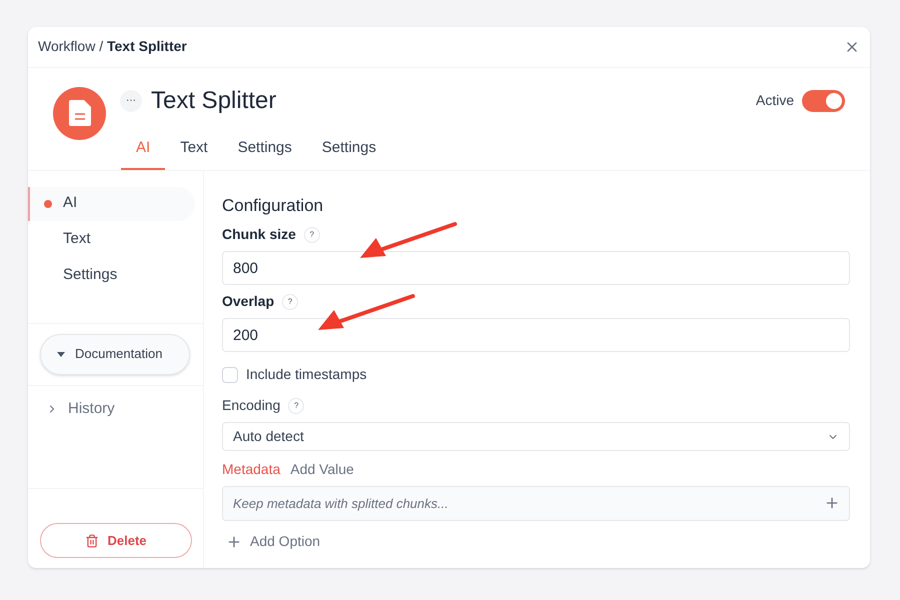  I want to click on active-label: Active, so click(775, 100).